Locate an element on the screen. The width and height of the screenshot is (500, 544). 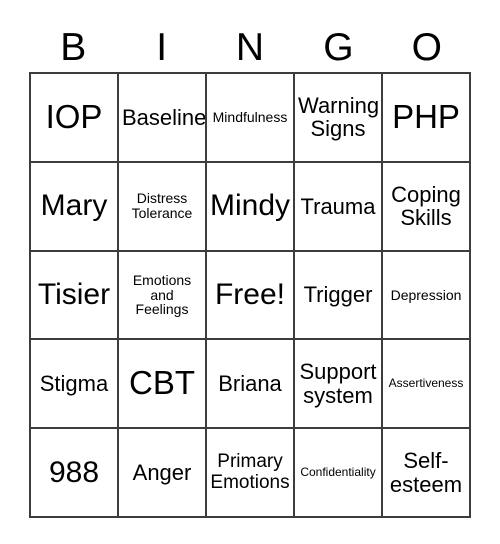
bingo-cell-r4c2: CBT is located at coordinates (163, 385).